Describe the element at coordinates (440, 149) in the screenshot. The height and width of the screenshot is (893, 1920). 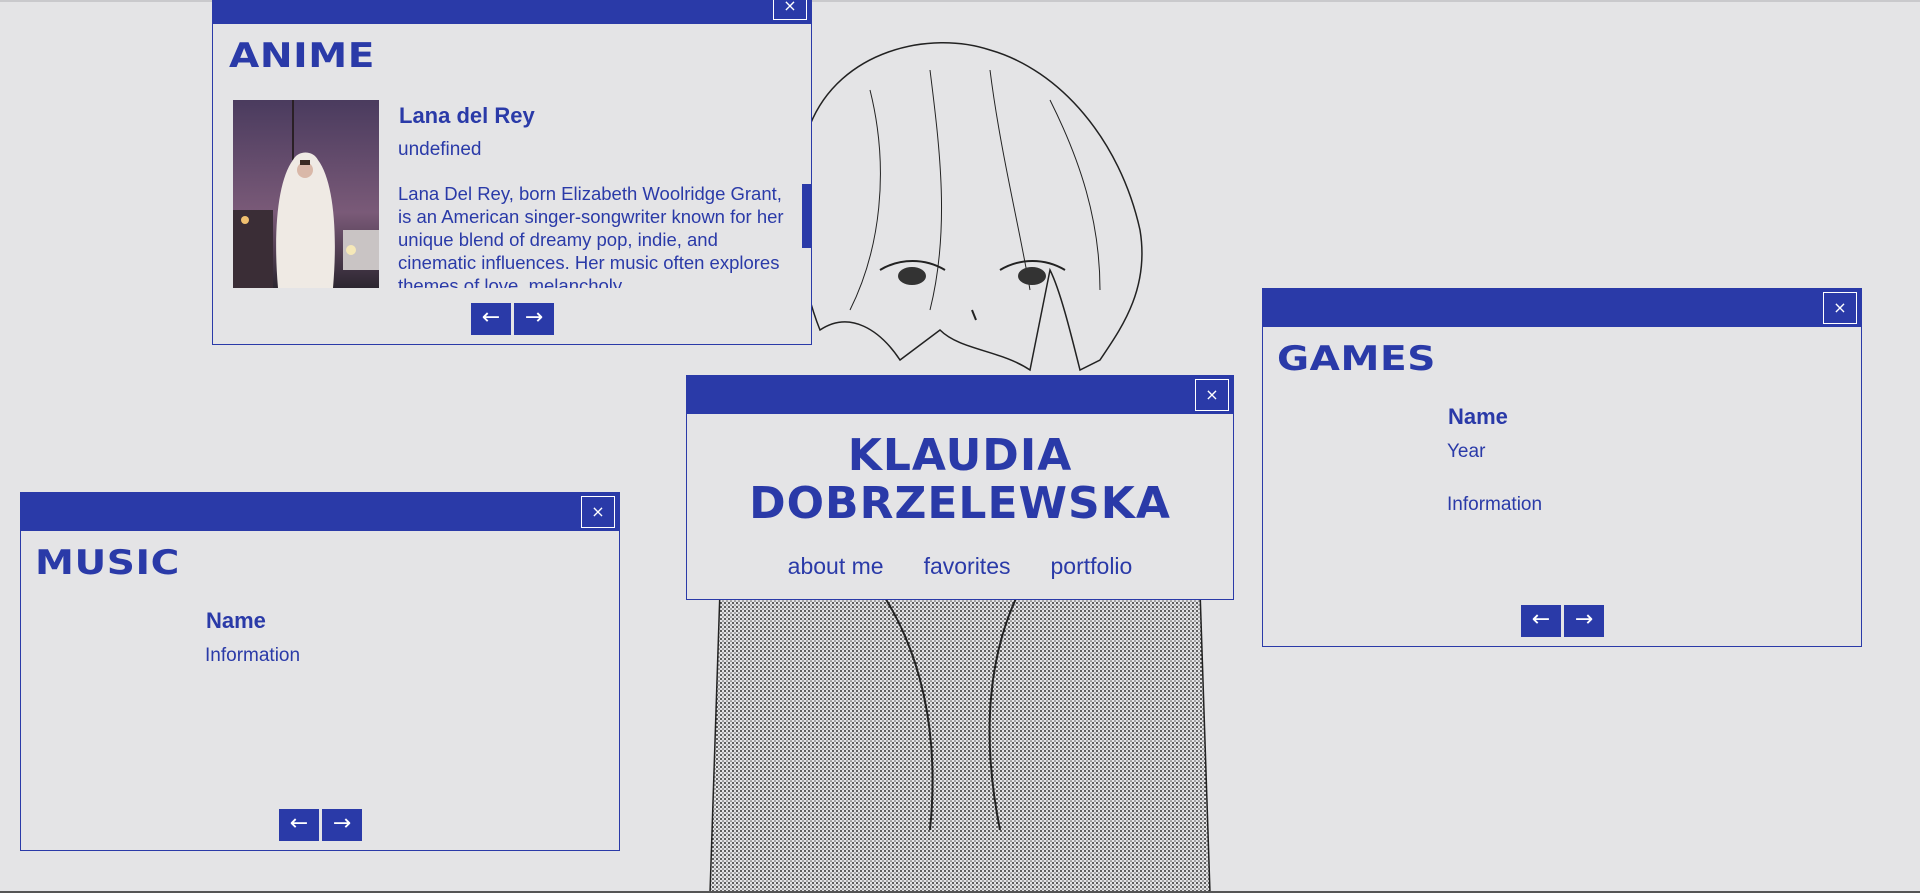
I see `anime-item-subtitle: undefined` at that location.